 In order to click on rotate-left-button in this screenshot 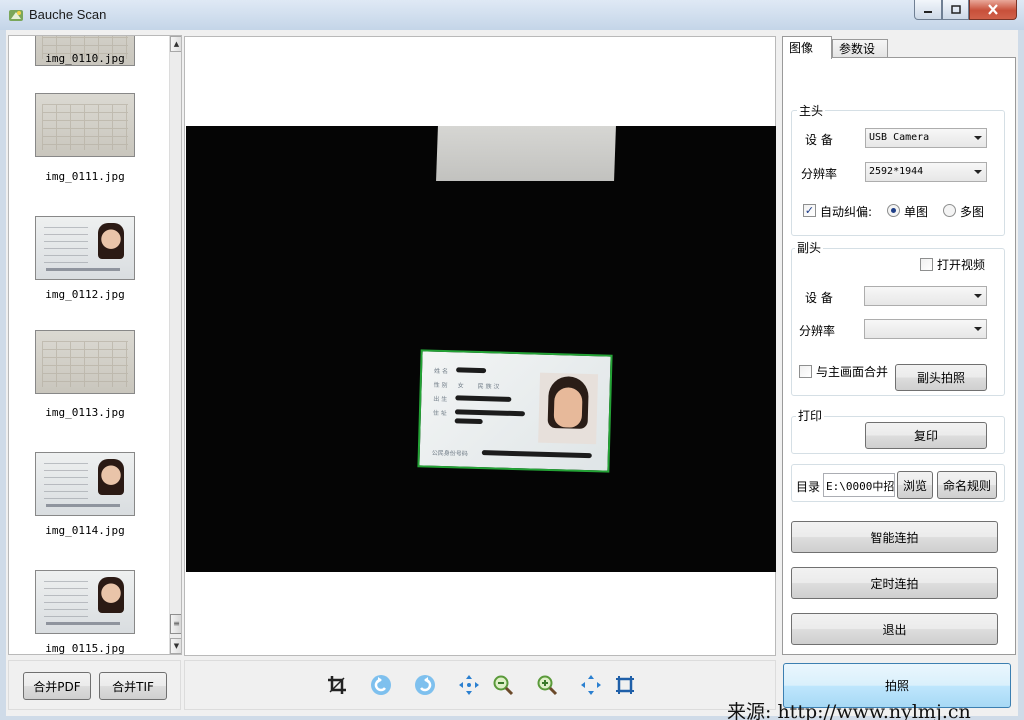, I will do `click(381, 685)`.